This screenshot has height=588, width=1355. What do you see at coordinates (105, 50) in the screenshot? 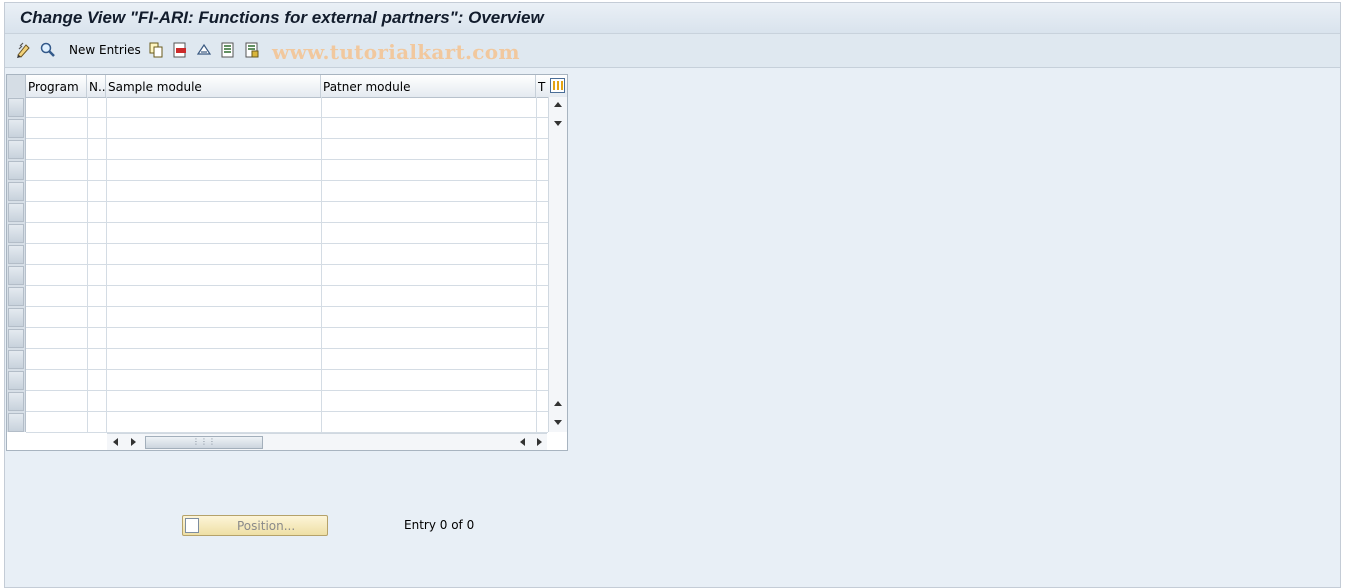
I see `new-entries-button: New Entries` at bounding box center [105, 50].